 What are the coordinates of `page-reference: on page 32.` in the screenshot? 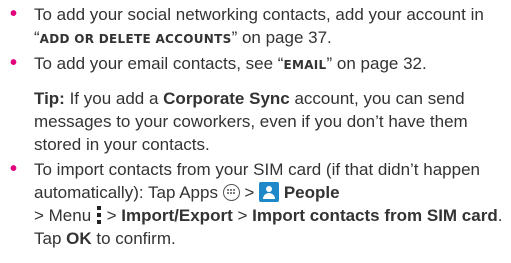 It's located at (379, 63).